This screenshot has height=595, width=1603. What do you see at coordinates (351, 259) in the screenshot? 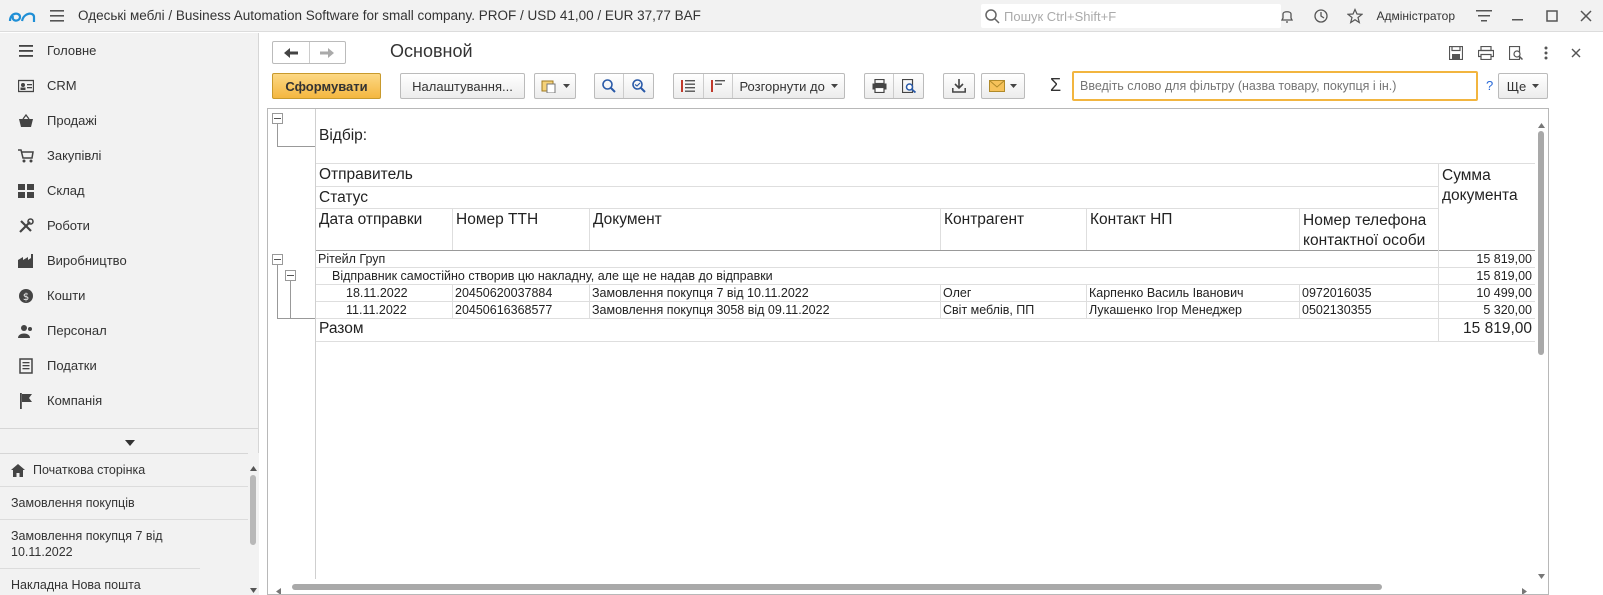
I see `group-name: Рітейл Груп` at bounding box center [351, 259].